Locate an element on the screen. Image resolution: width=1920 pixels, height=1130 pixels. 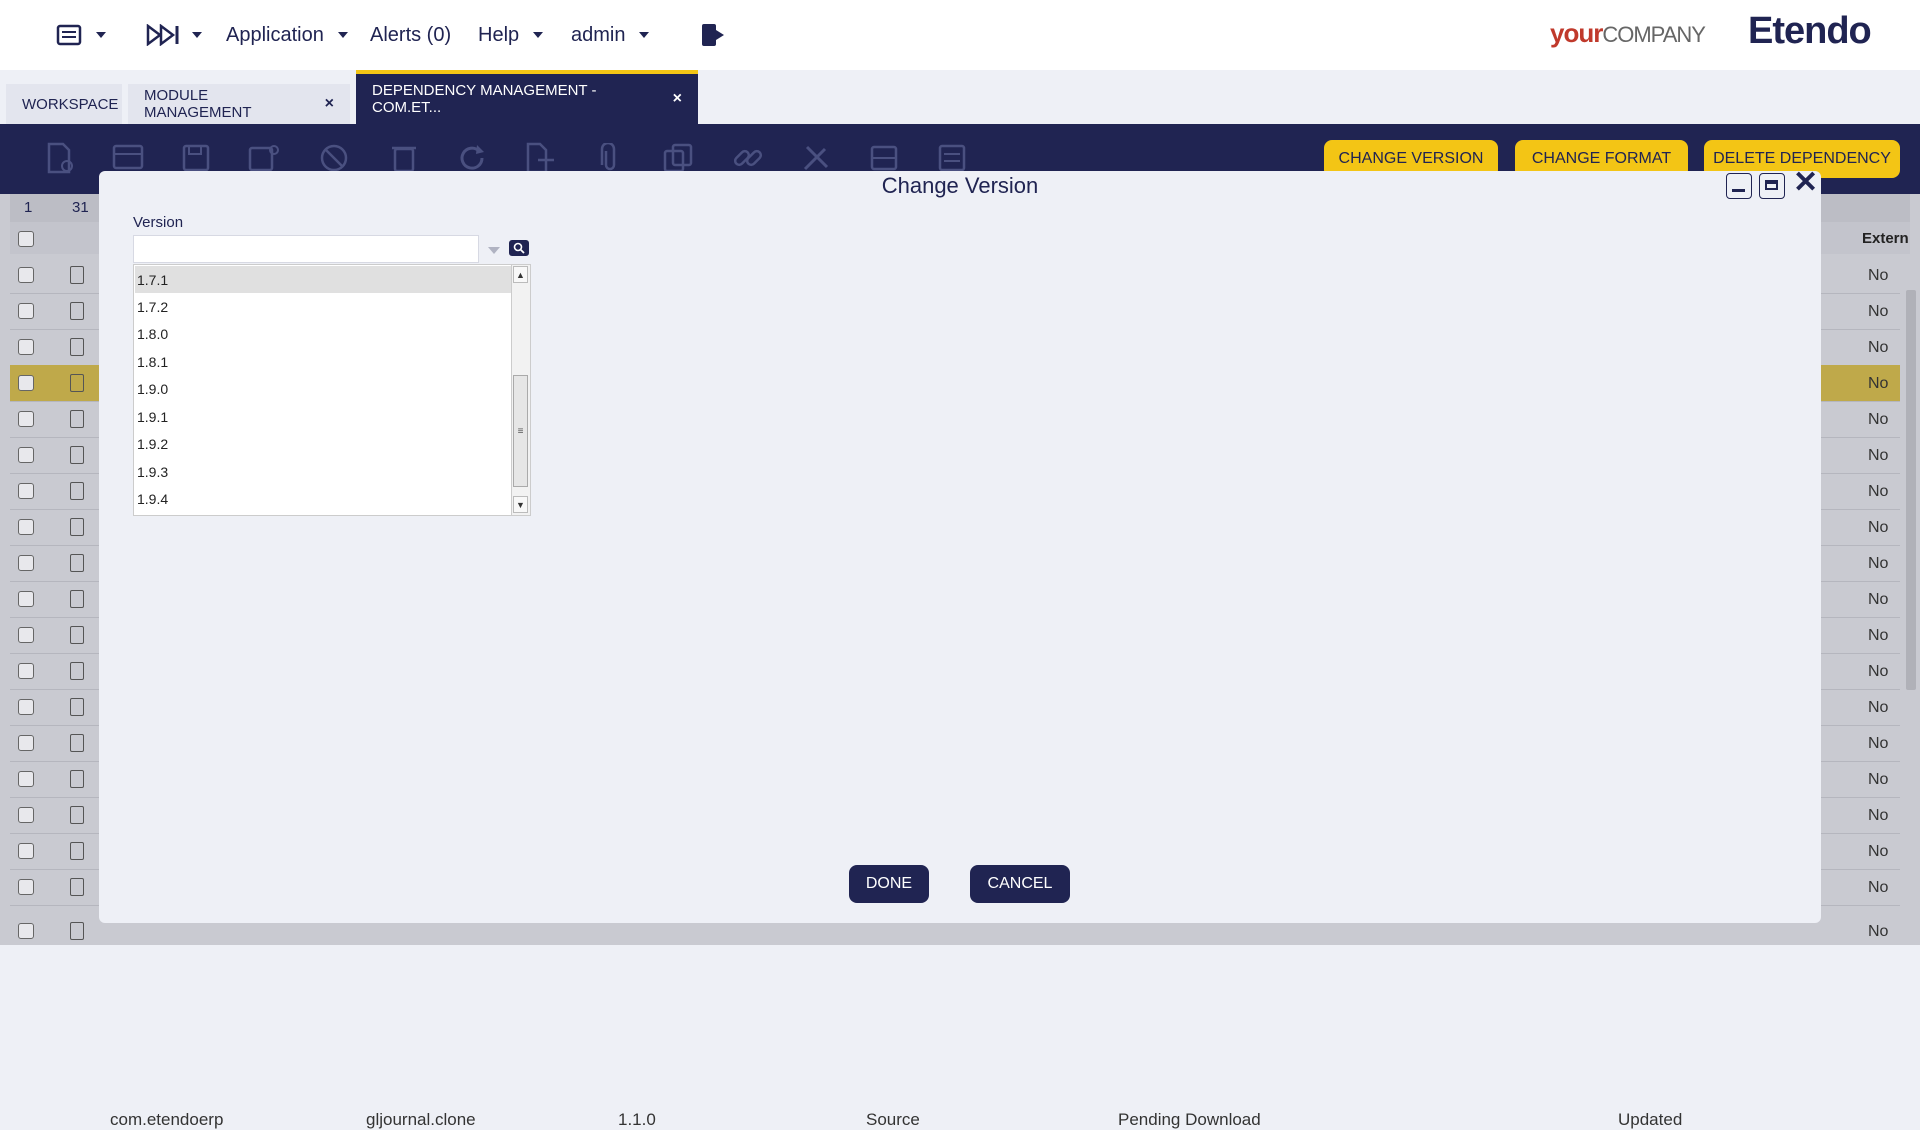
list-item: 1.9.0 is located at coordinates (324, 388).